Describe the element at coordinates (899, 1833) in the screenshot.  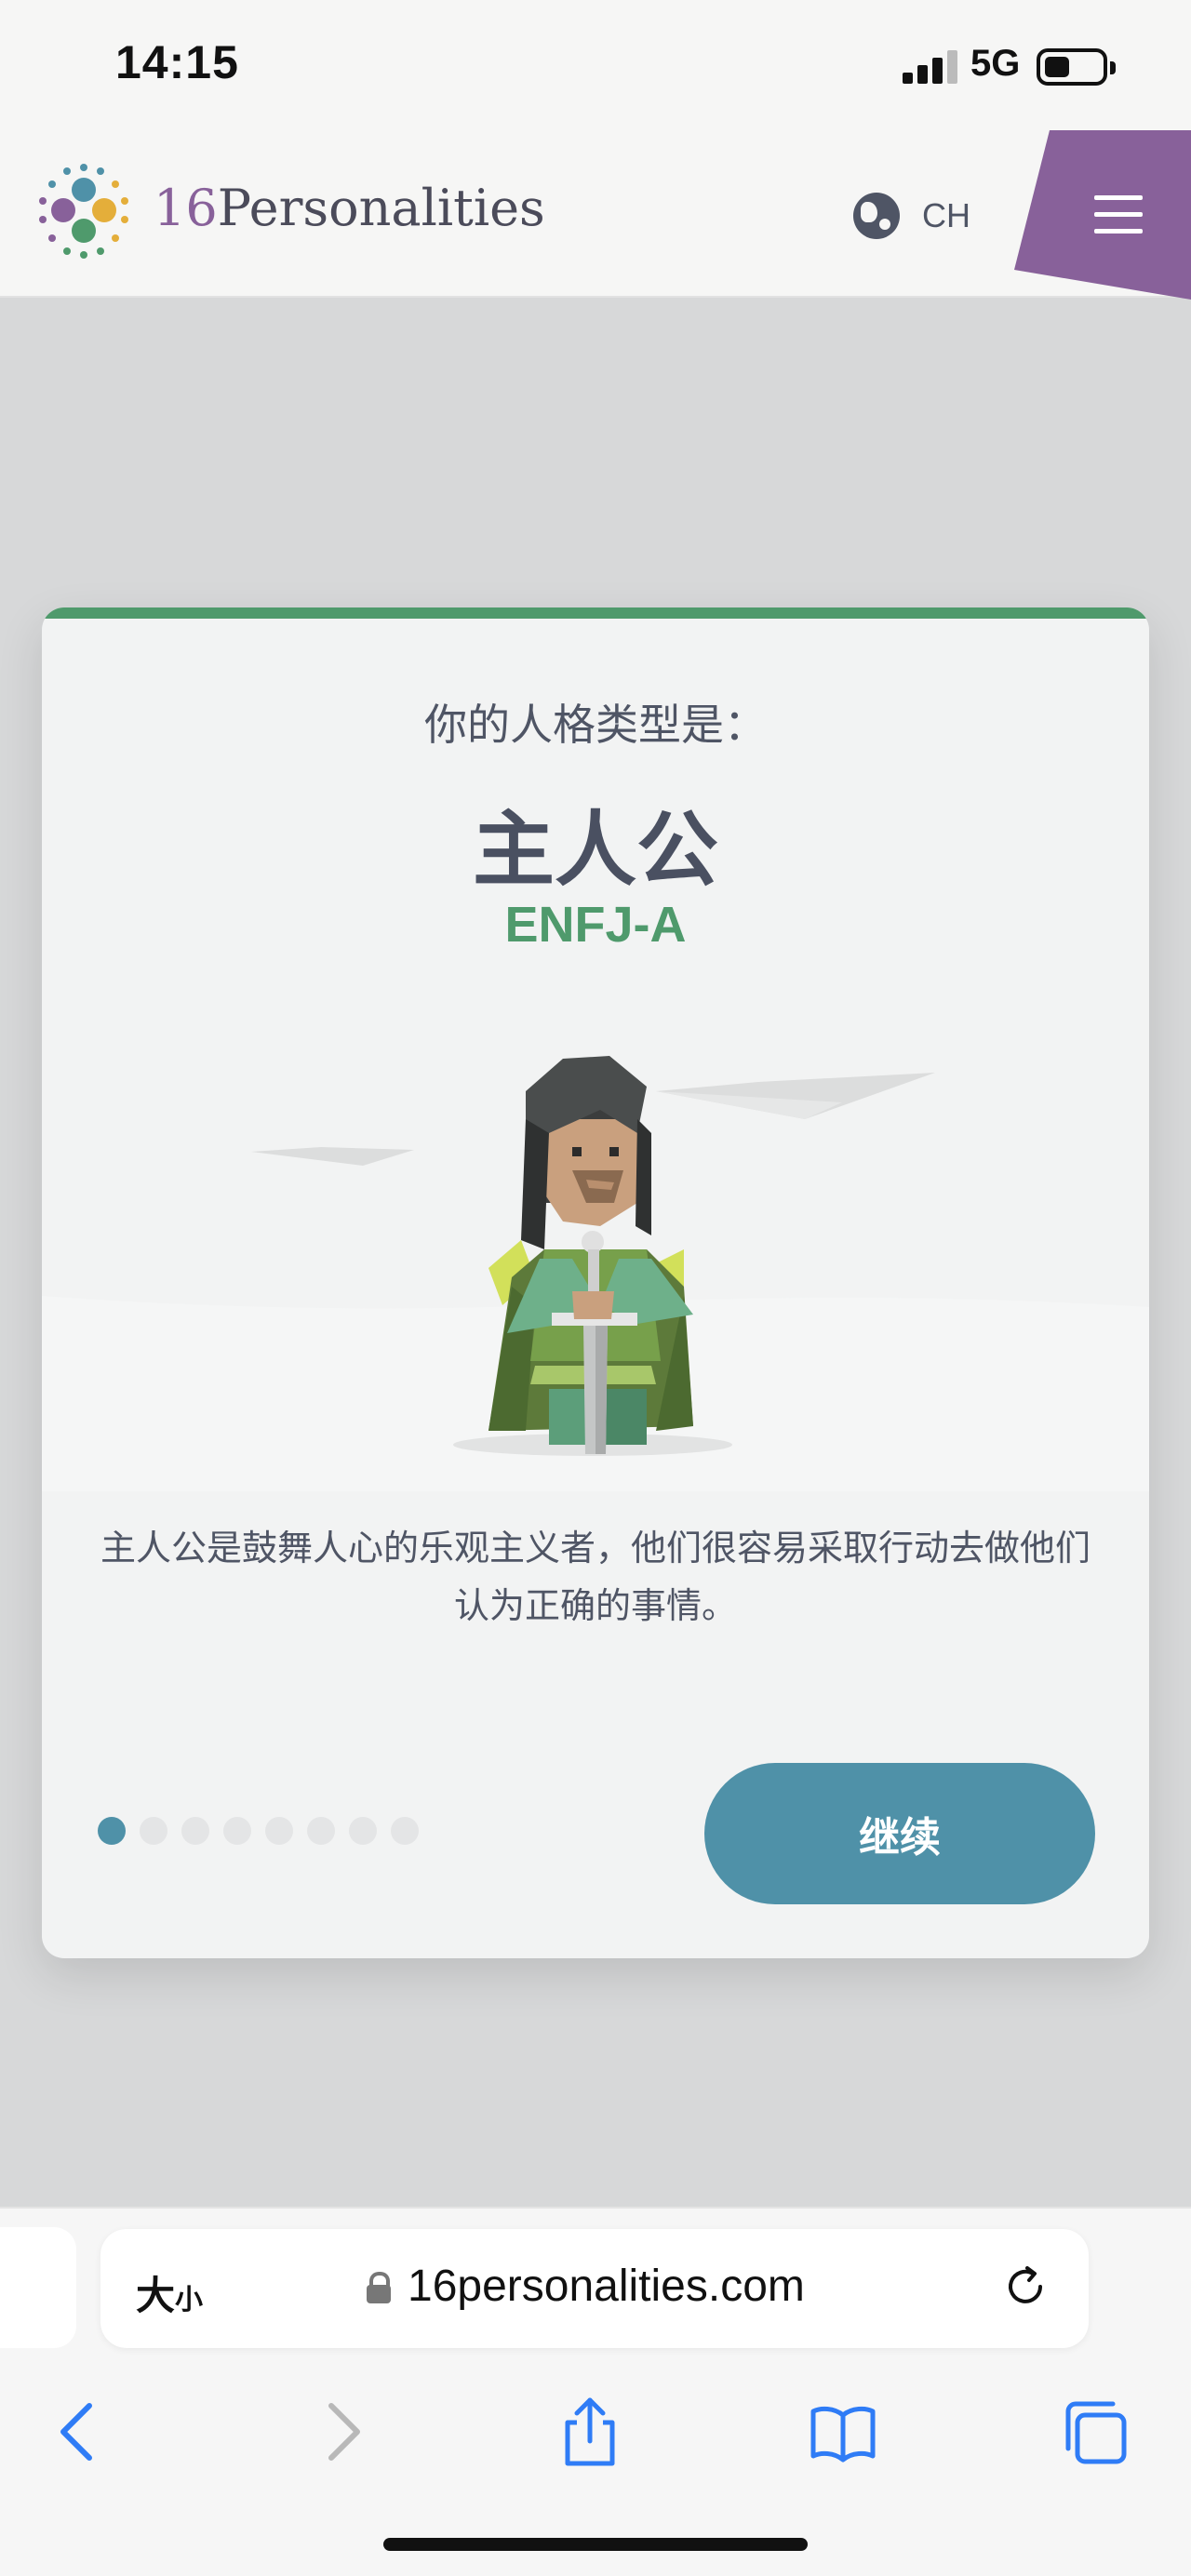
I see `continue-button: 继续` at that location.